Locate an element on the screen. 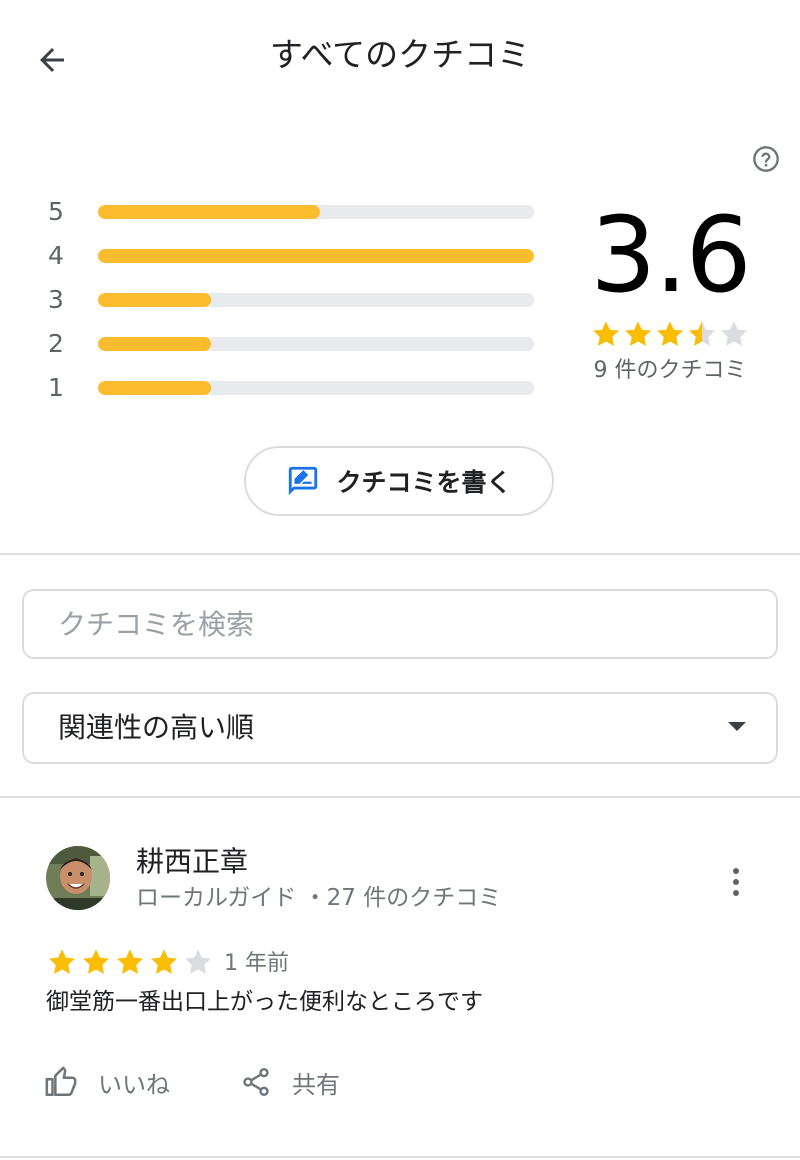 The height and width of the screenshot is (1160, 800). thumb-up-icon is located at coordinates (61, 1081).